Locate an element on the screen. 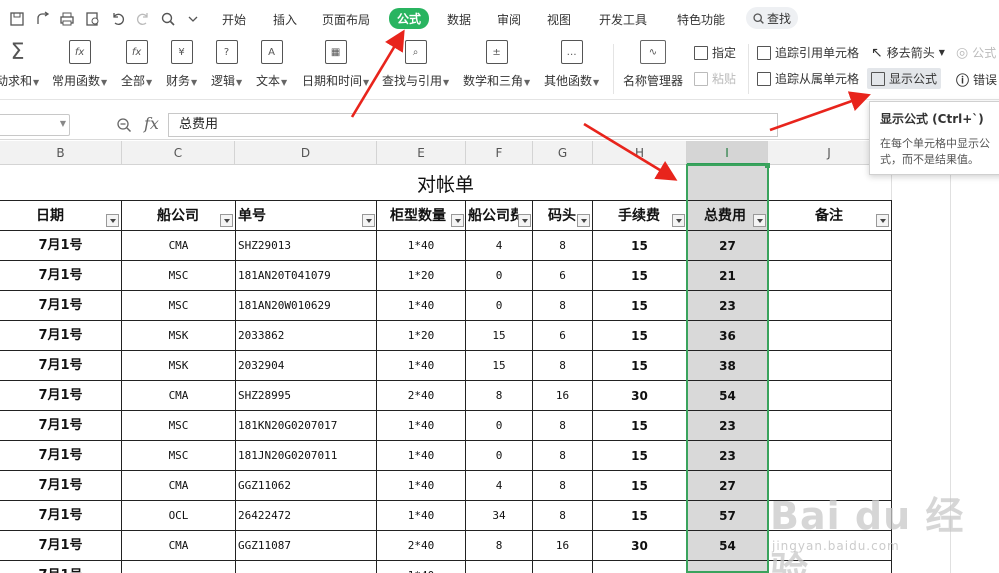  tab-insert: 插入 is located at coordinates (285, 19).